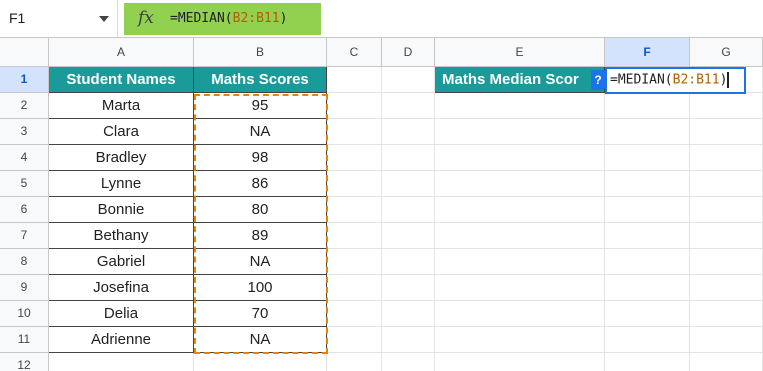 This screenshot has width=763, height=371. I want to click on cell-a8: Gabriel, so click(121, 262).